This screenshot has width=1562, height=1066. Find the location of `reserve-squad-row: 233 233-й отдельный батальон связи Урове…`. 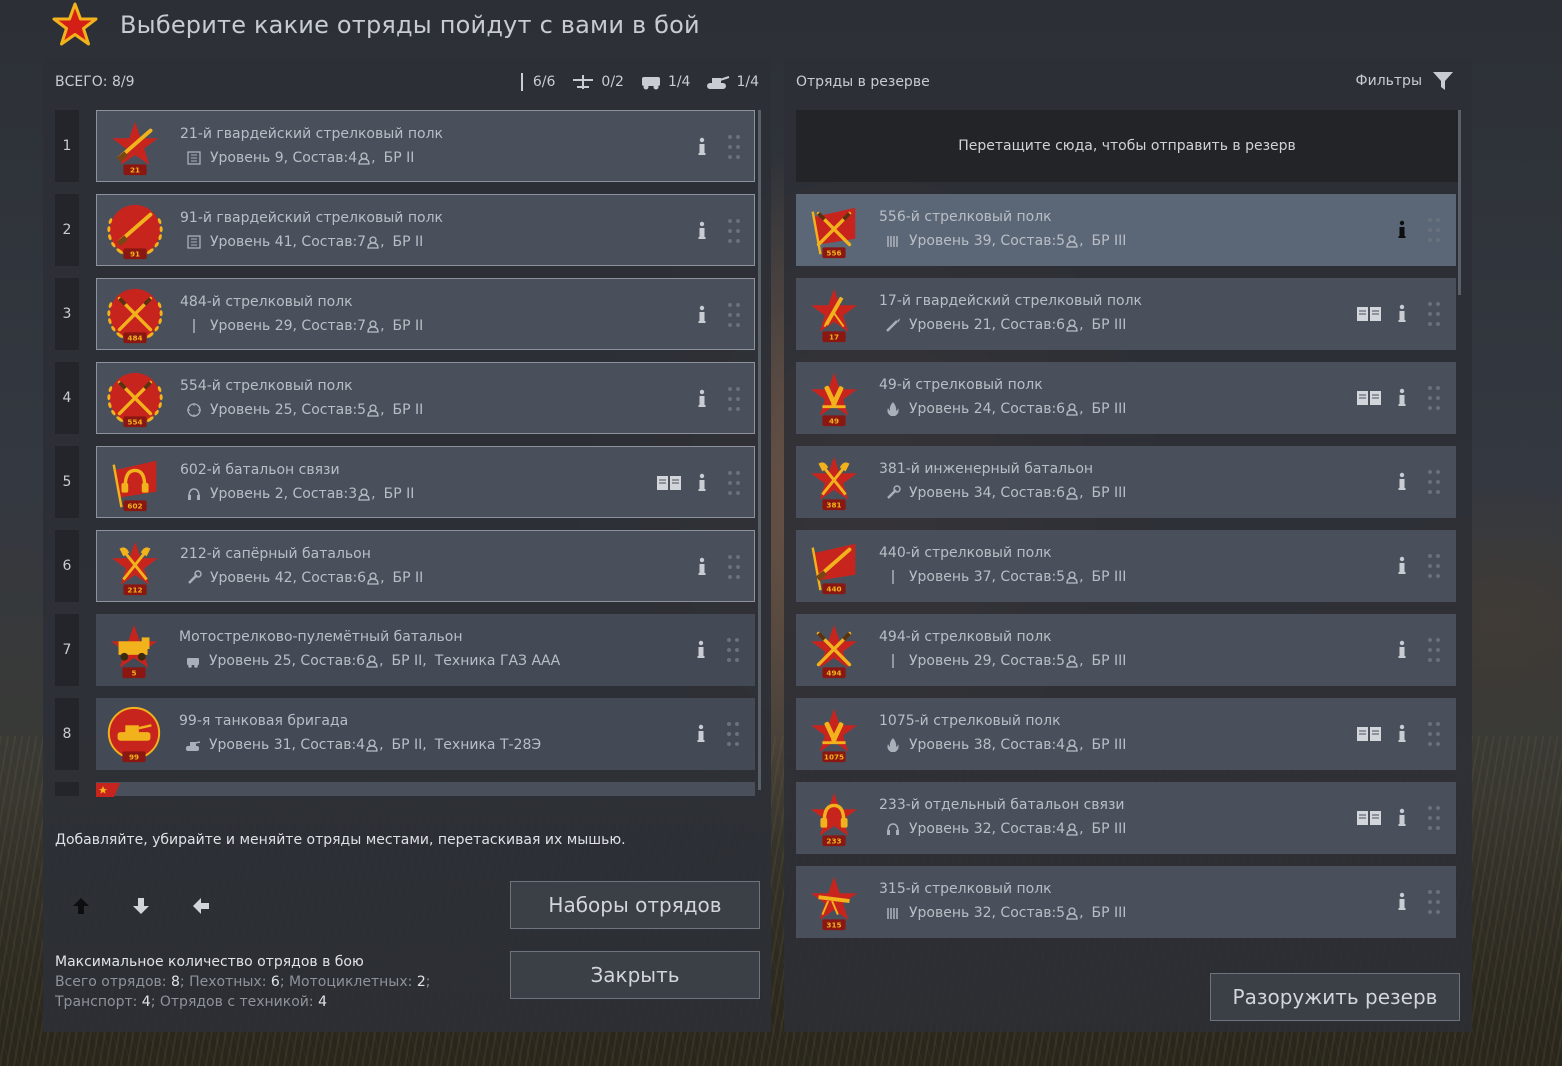

reserve-squad-row: 233 233-й отдельный батальон связи Урове… is located at coordinates (1126, 818).